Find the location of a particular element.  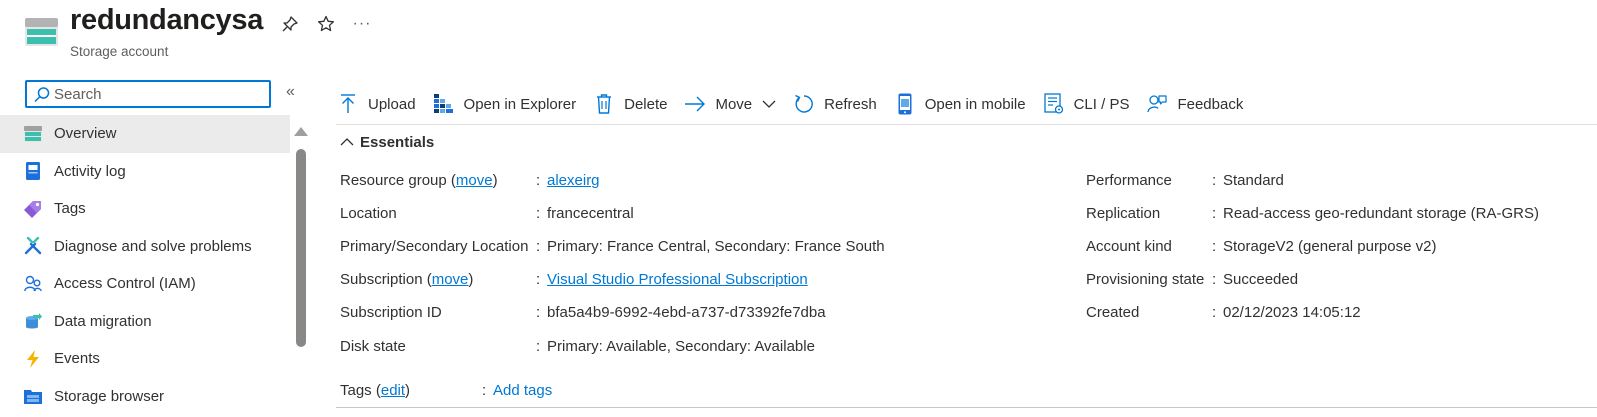

disk-state-label: Disk state is located at coordinates (373, 346).